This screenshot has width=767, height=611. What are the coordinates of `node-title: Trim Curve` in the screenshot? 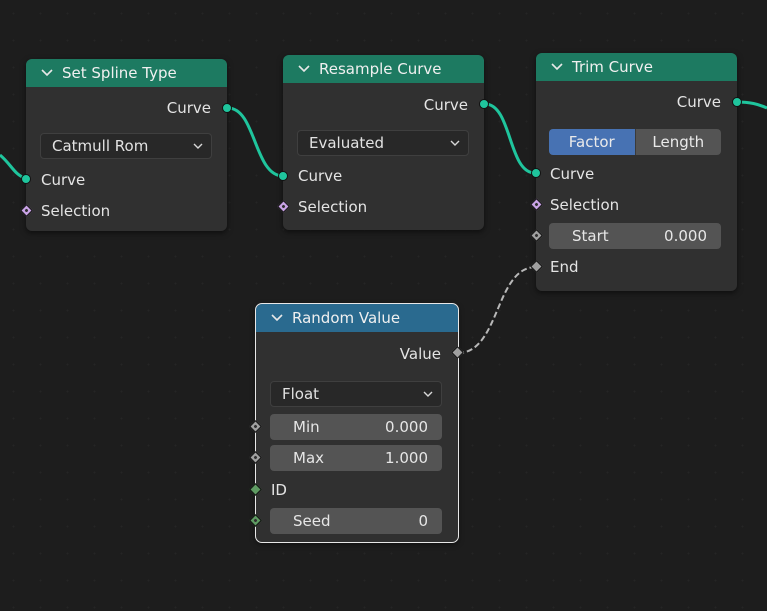 It's located at (612, 67).